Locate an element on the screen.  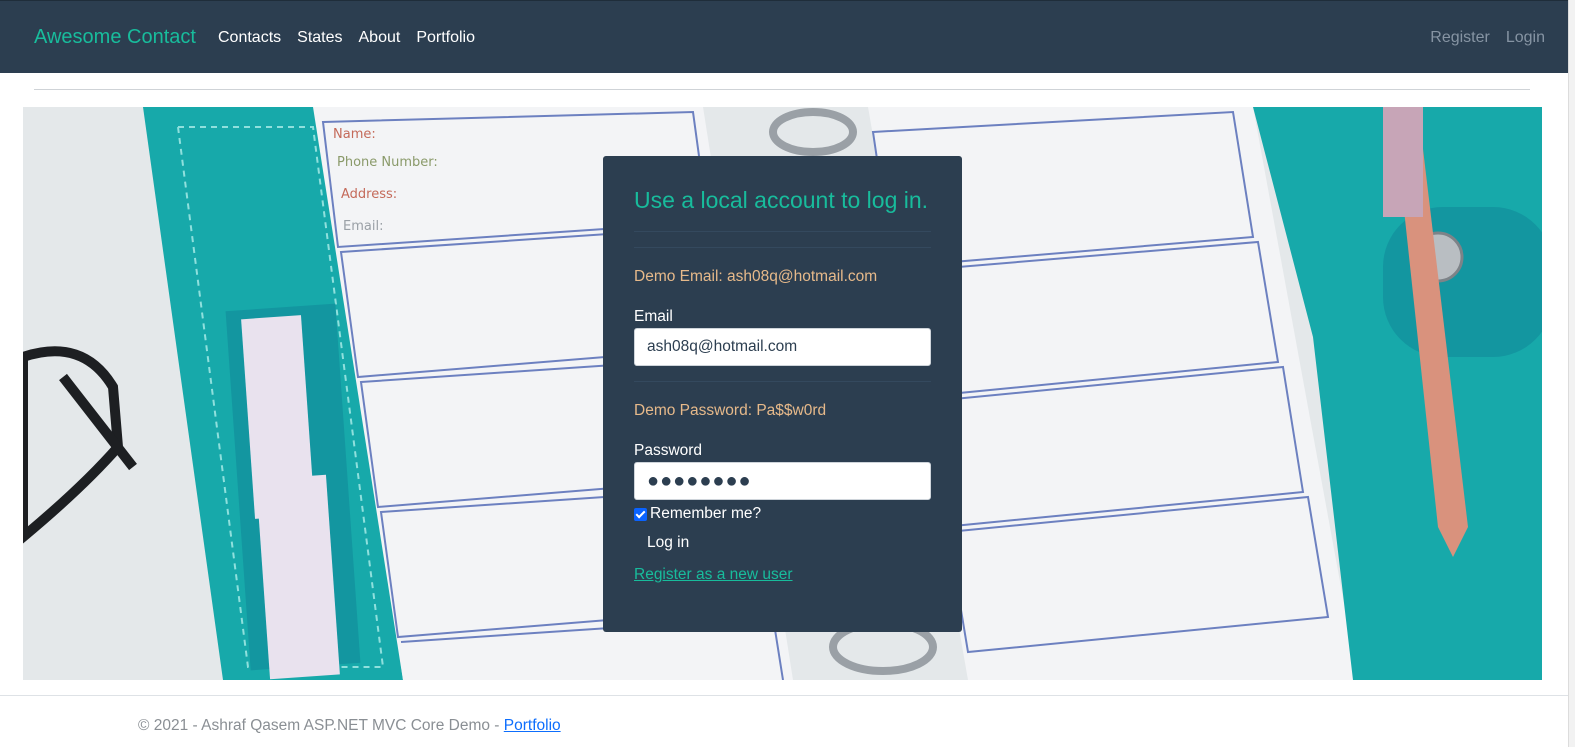
demo-password-hint: Demo Password: Pa$$w0rd is located at coordinates (730, 410).